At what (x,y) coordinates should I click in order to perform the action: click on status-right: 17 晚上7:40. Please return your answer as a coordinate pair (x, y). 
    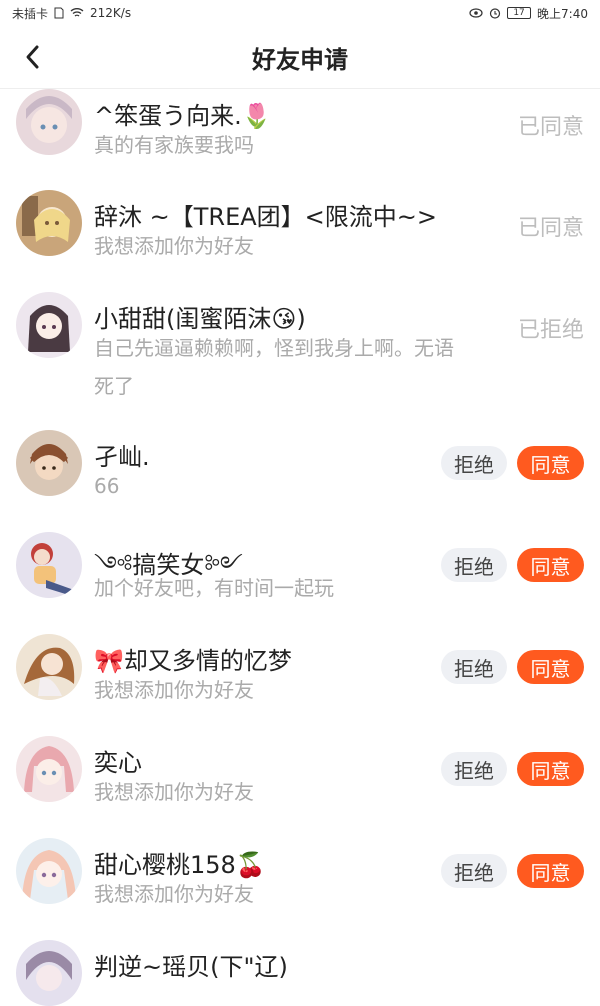
    Looking at the image, I should click on (528, 13).